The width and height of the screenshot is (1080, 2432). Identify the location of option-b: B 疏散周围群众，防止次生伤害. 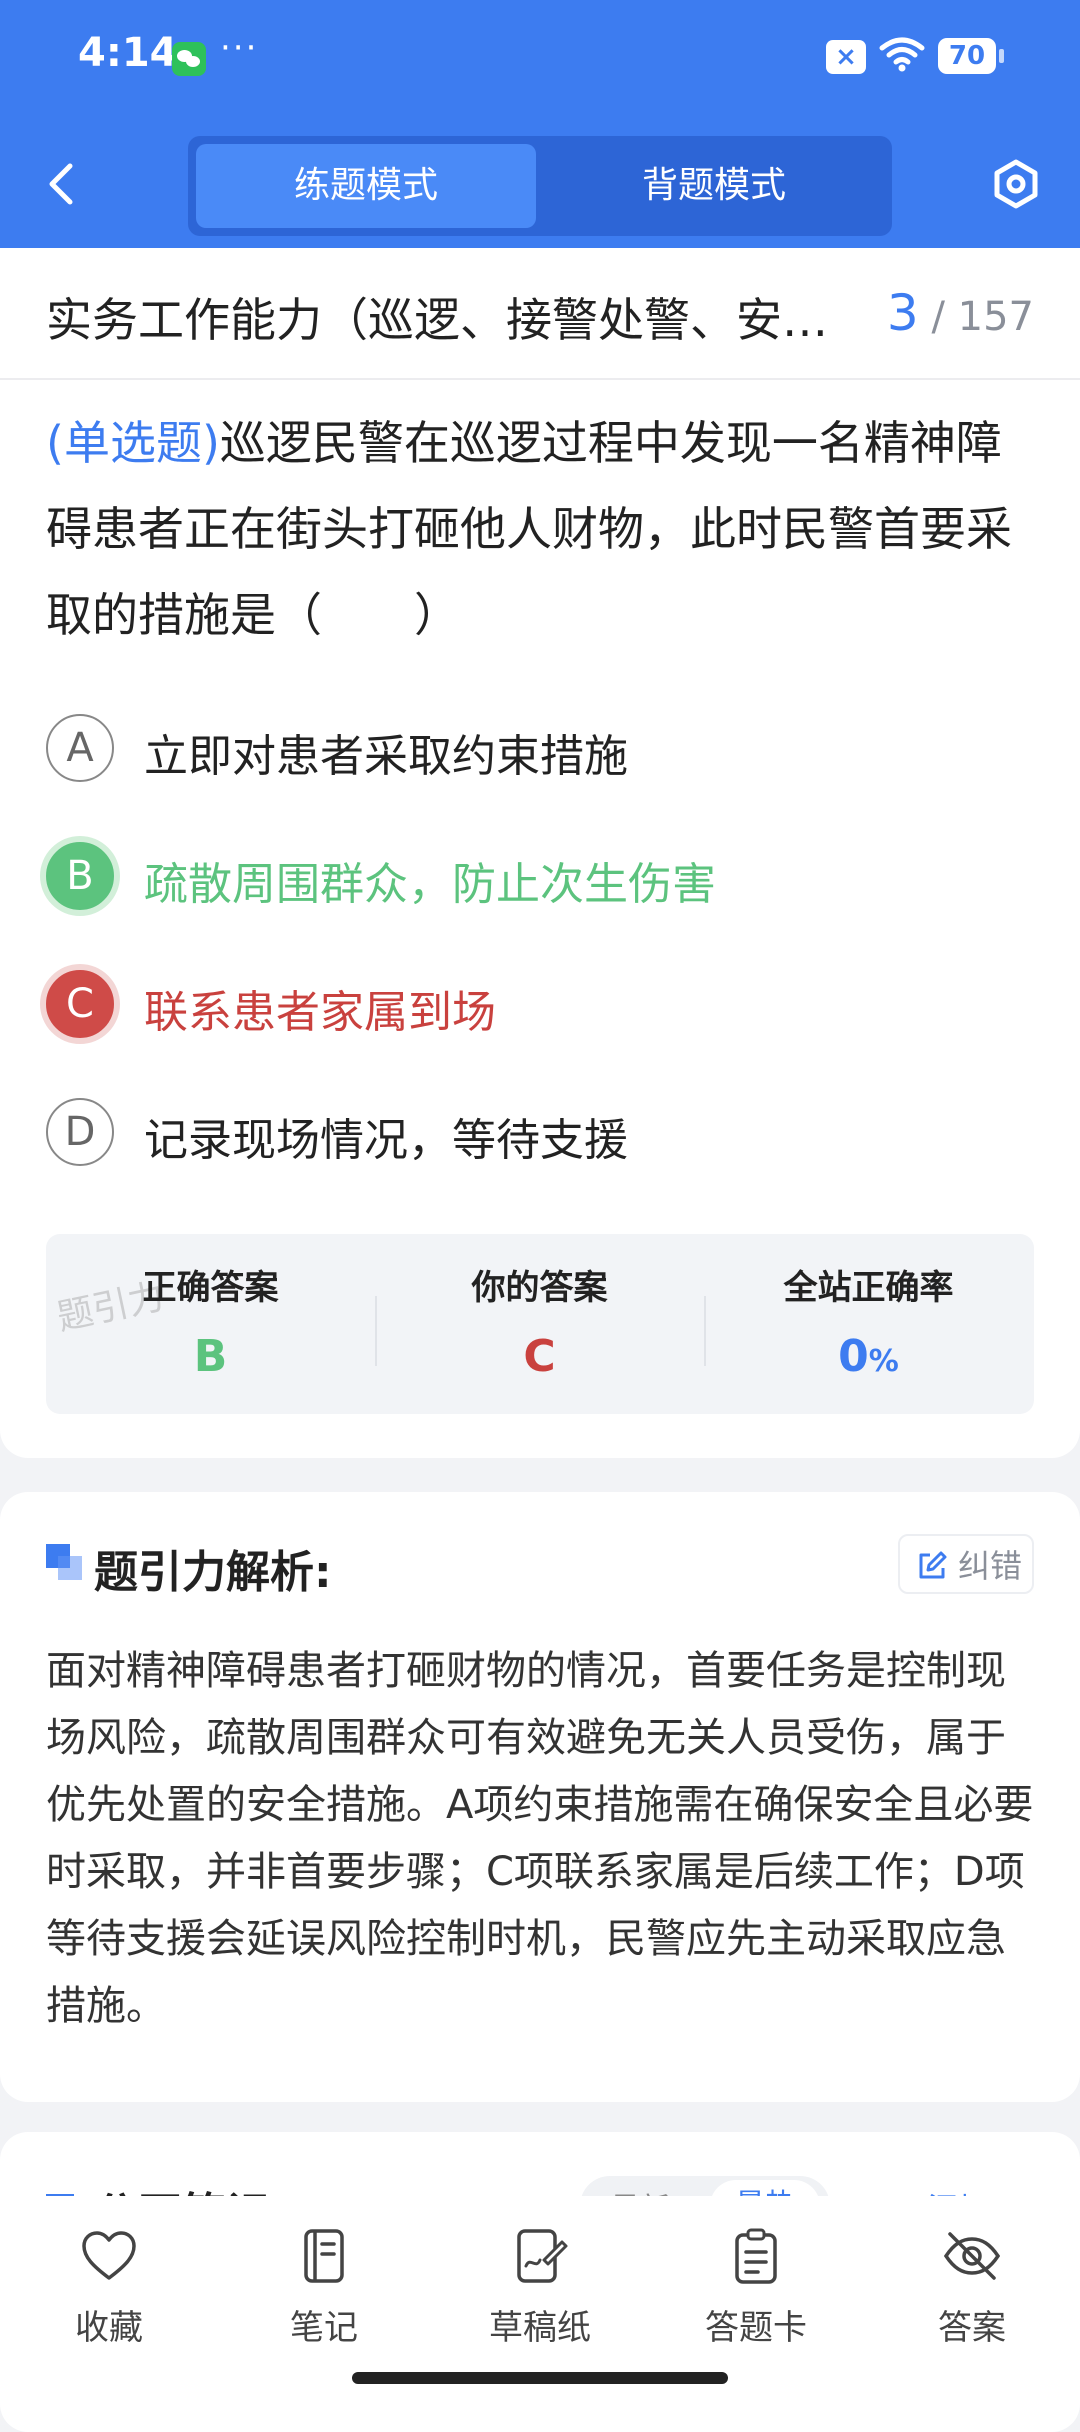
(541, 878).